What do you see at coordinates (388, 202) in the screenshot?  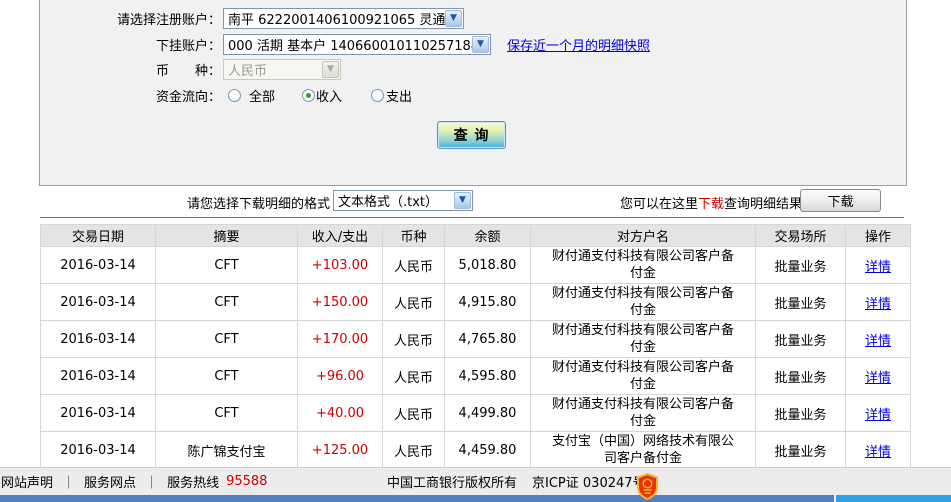 I see `download-format-value: 文本格式（.txt）` at bounding box center [388, 202].